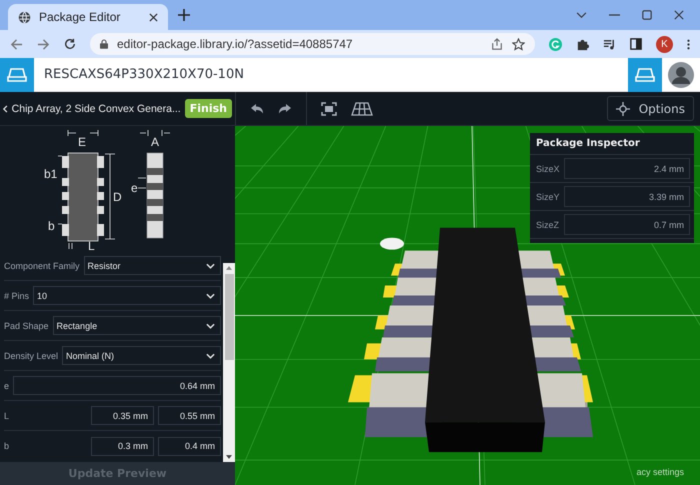 The height and width of the screenshot is (485, 700). I want to click on field-label: # Pins, so click(17, 295).